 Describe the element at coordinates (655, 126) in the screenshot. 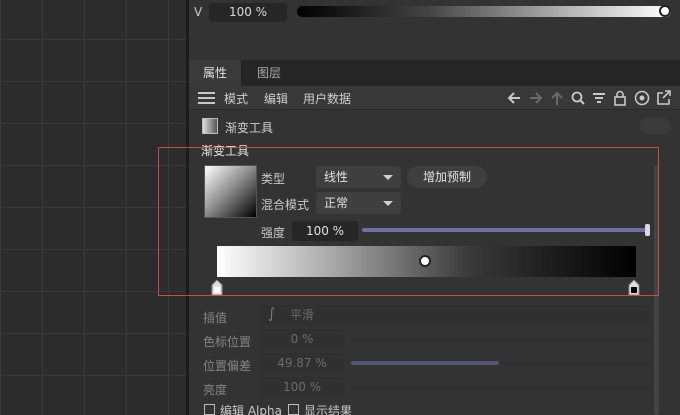

I see `object-toggle` at that location.